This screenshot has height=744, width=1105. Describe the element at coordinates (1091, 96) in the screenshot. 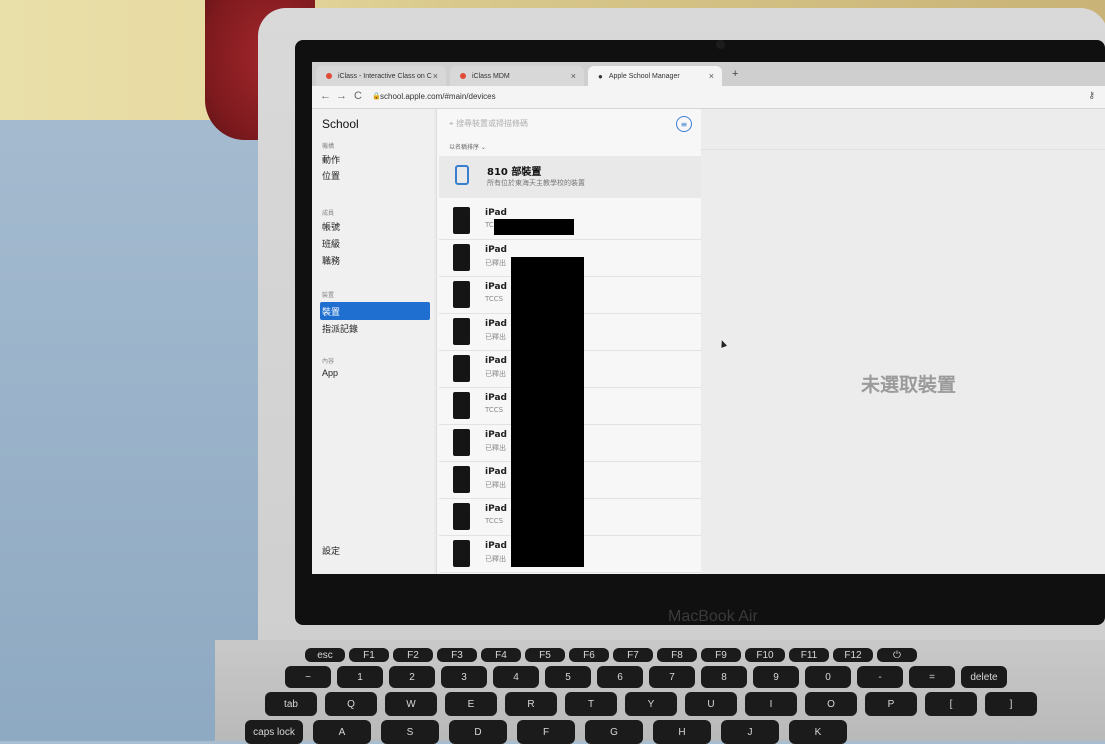

I see `key-icon: ⚷` at that location.